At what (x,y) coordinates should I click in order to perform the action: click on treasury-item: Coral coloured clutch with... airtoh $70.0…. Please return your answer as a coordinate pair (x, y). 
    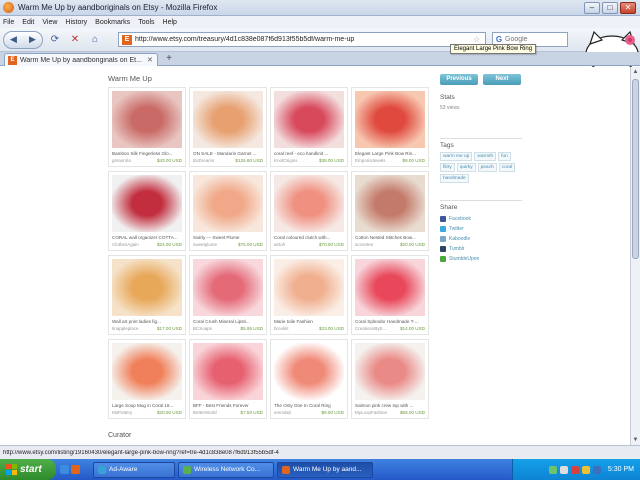
    Looking at the image, I should click on (309, 211).